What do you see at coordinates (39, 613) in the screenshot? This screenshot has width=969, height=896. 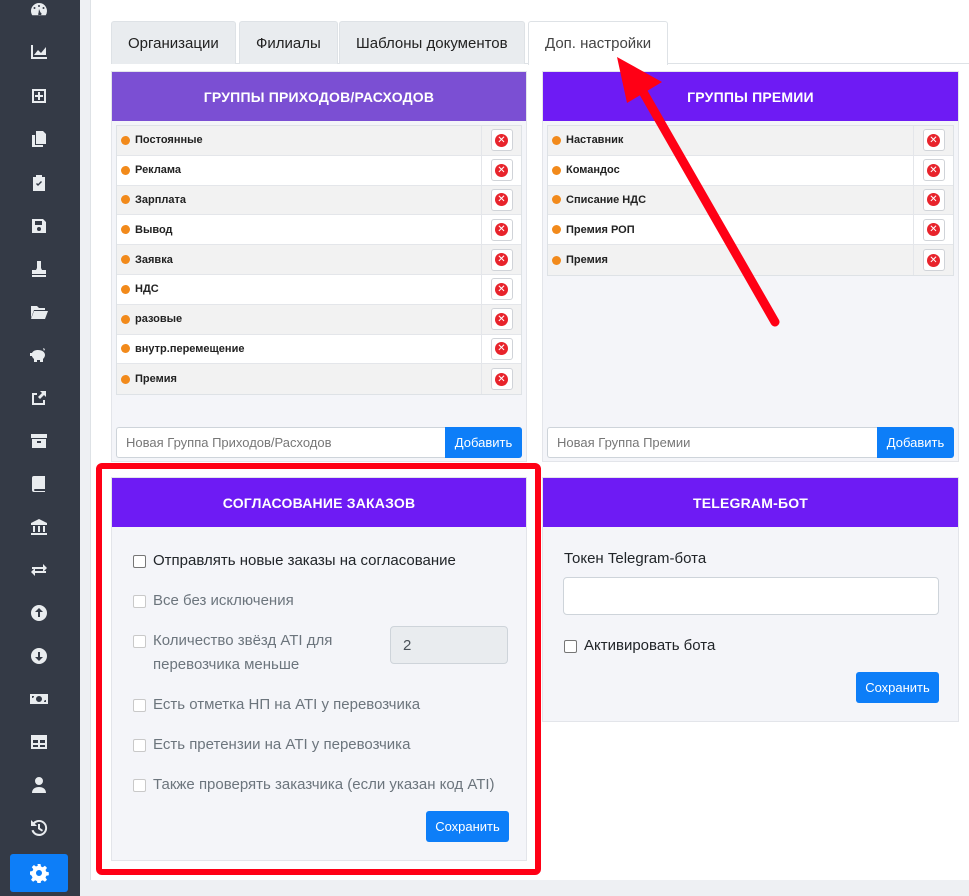 I see `arrow-up-circle-icon` at bounding box center [39, 613].